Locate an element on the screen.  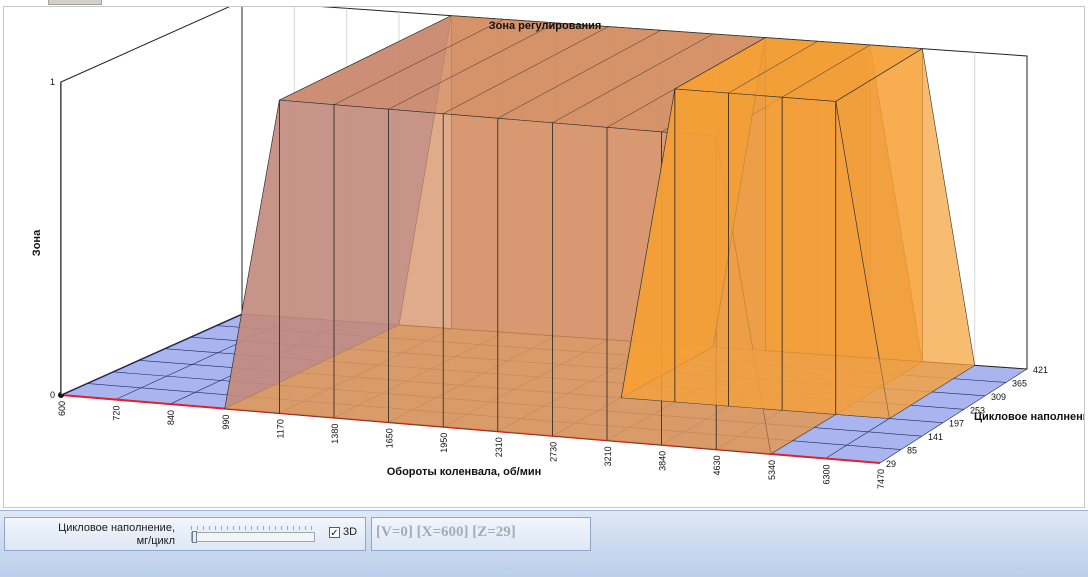
x-tick-label: 4630 is located at coordinates (717, 465).